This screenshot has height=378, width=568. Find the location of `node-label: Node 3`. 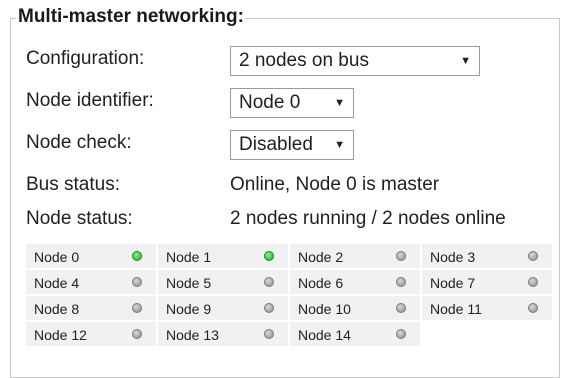

node-label: Node 3 is located at coordinates (453, 257).